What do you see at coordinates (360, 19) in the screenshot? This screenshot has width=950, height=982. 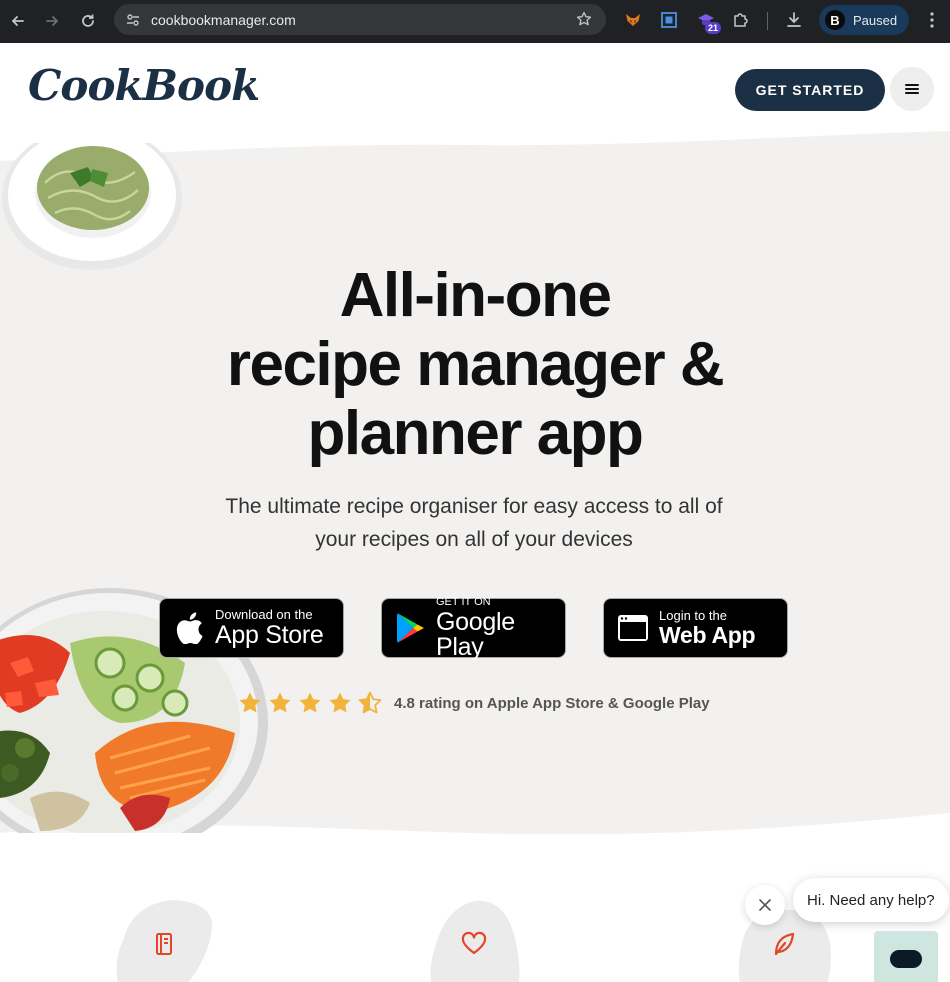 I see `address-bar: cookbookmanager.com` at bounding box center [360, 19].